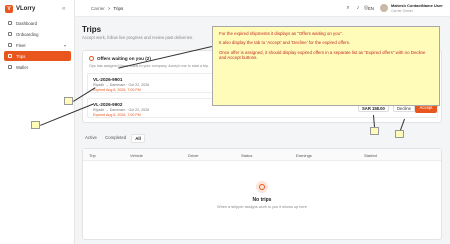 The height and width of the screenshot is (244, 450). What do you see at coordinates (27, 23) in the screenshot?
I see `sidebar-item-label: Dashboard` at bounding box center [27, 23].